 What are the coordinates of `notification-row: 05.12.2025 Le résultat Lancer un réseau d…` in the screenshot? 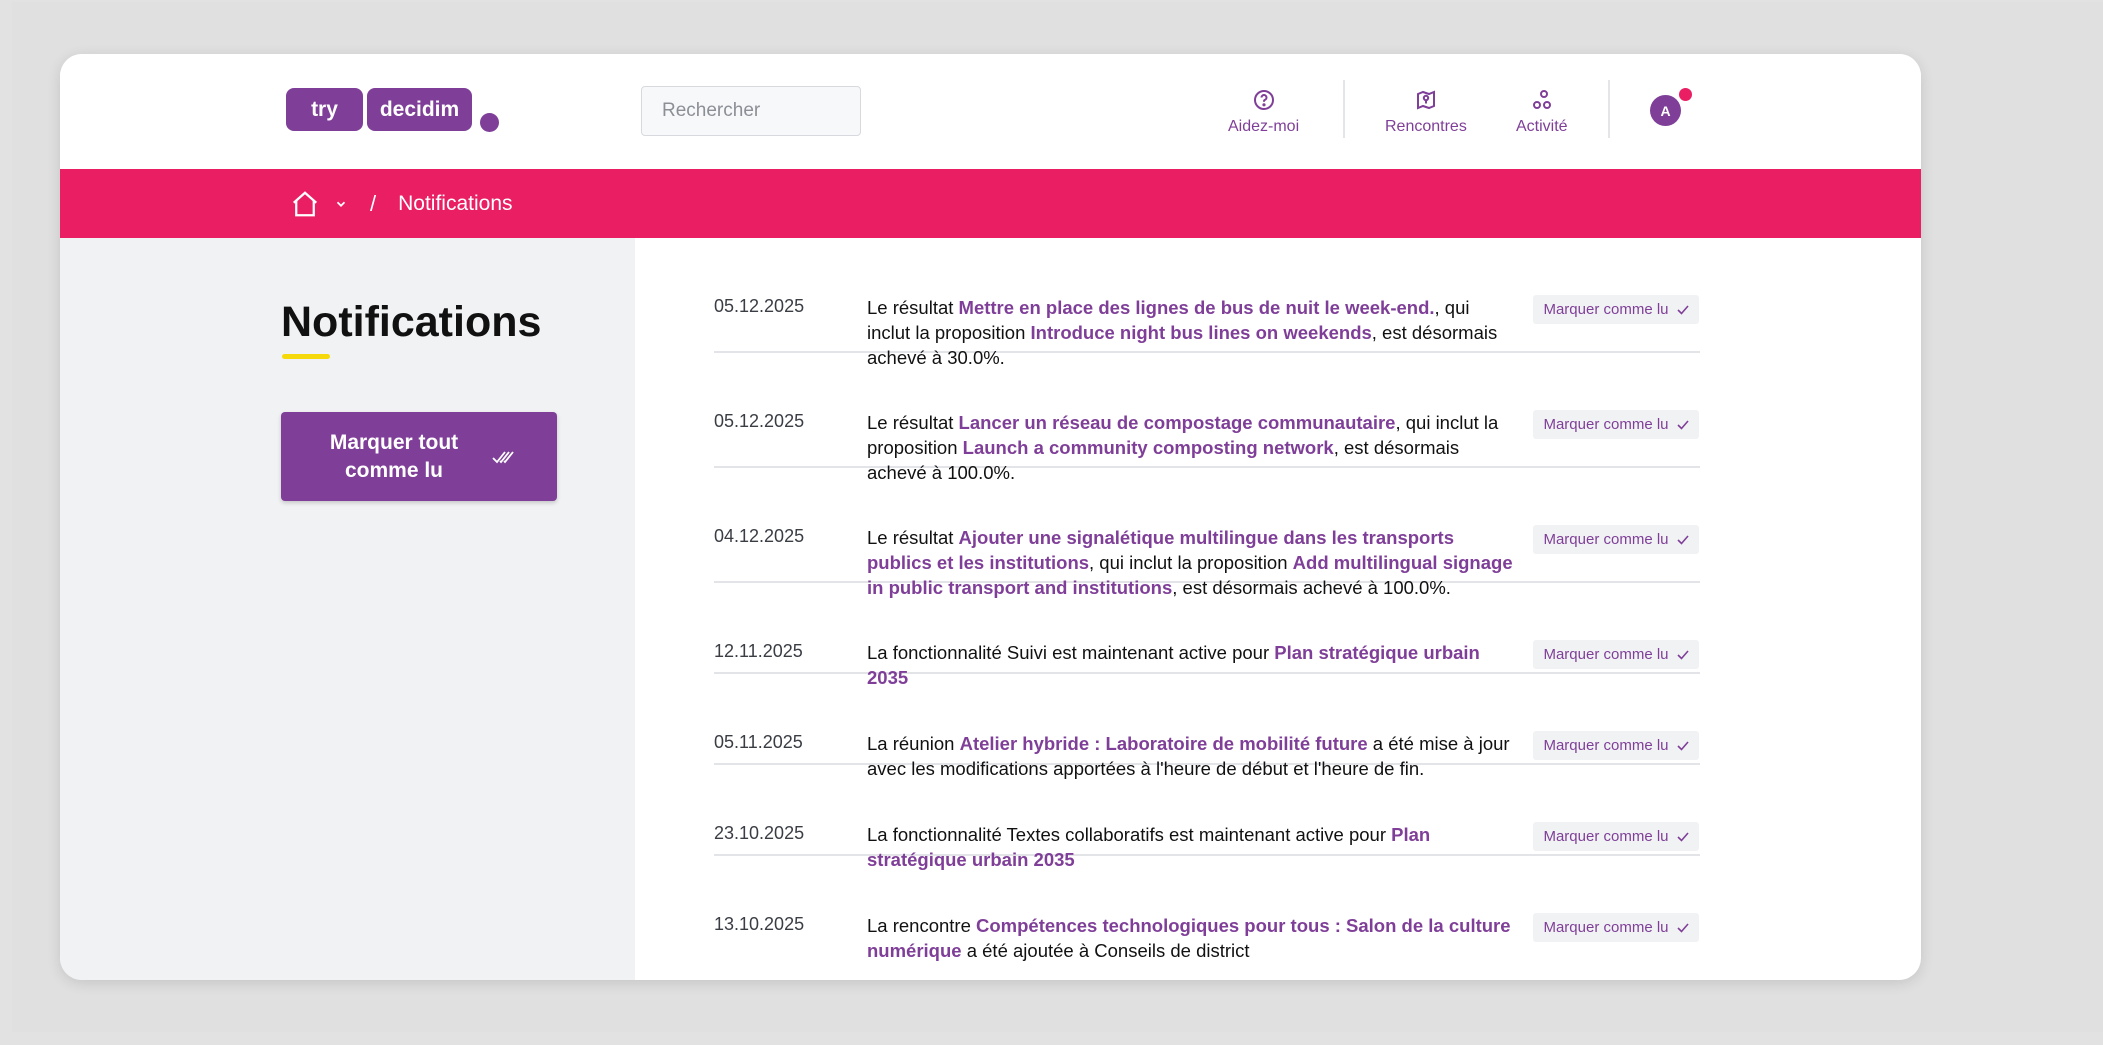 It's located at (1207, 418).